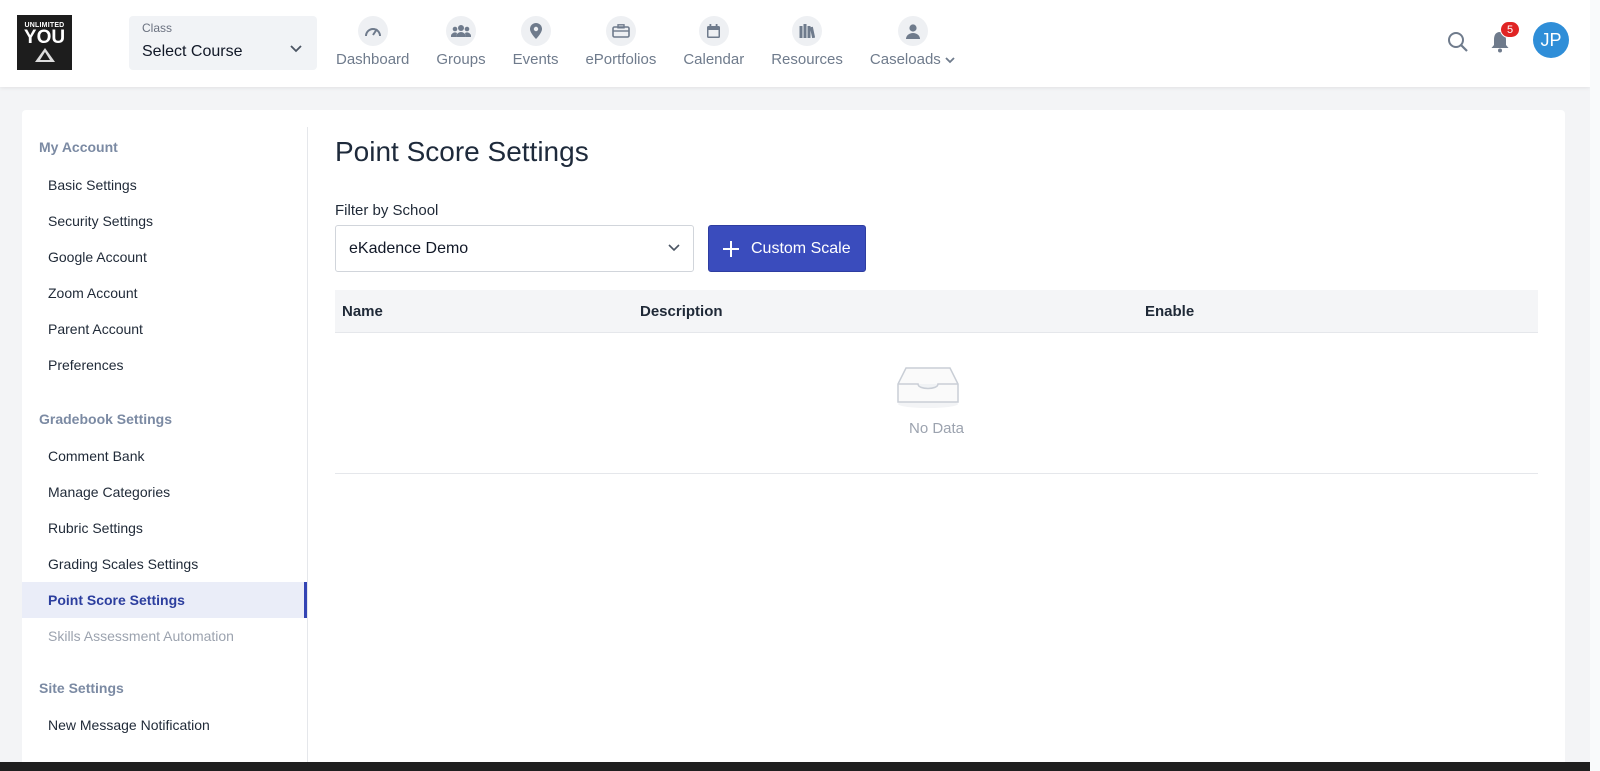 This screenshot has width=1600, height=771. Describe the element at coordinates (621, 59) in the screenshot. I see `nav-label: ePortfolios` at that location.